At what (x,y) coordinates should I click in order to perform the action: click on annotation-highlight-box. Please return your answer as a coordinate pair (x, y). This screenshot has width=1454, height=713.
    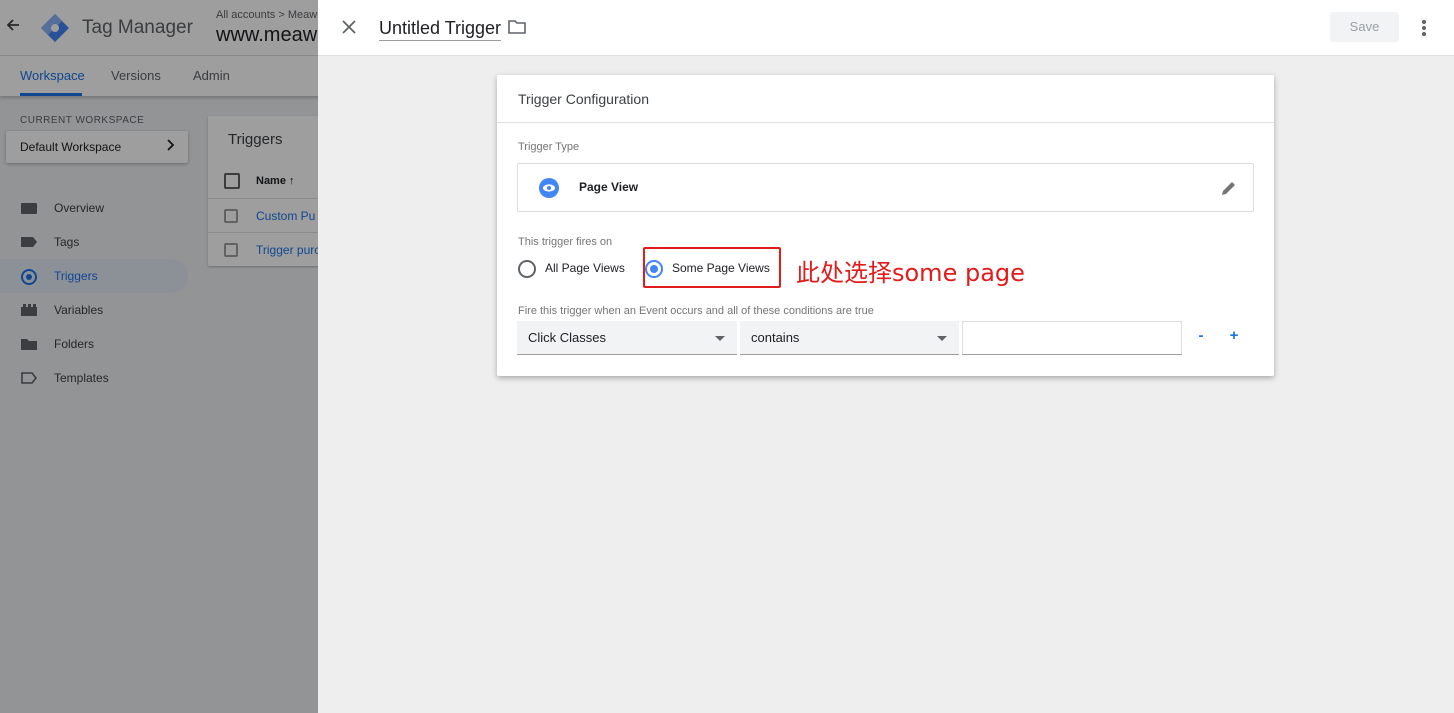
    Looking at the image, I should click on (712, 267).